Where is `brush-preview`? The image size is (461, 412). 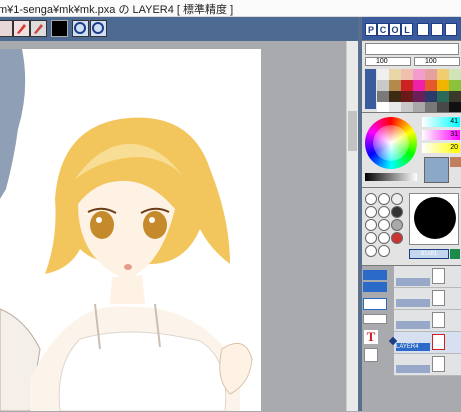 brush-preview is located at coordinates (434, 219).